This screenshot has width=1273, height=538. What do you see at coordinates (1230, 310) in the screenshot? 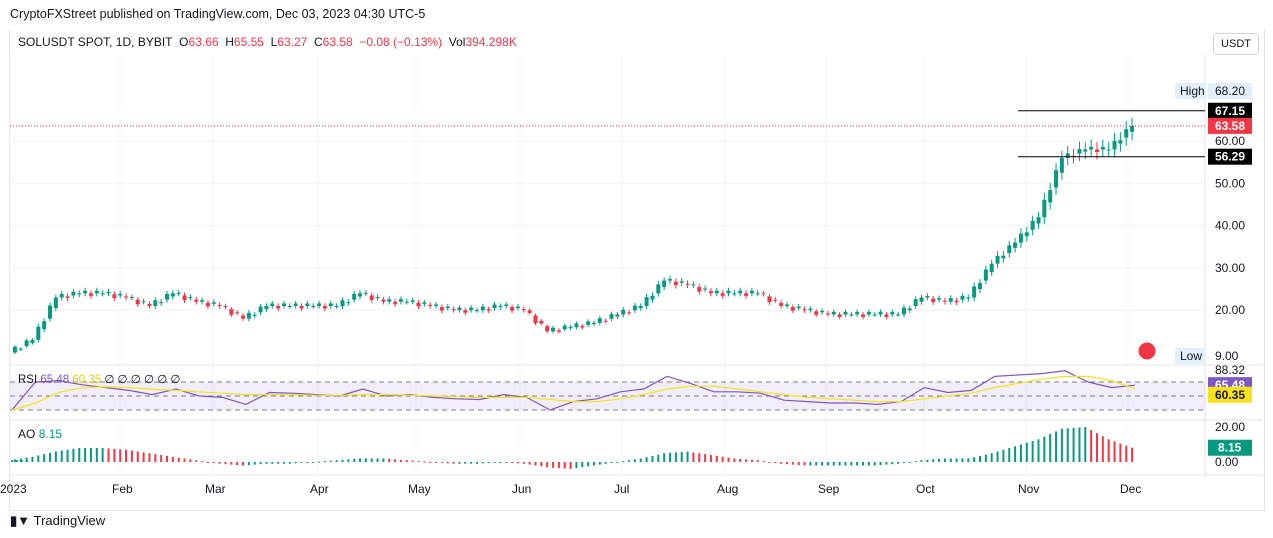
I see `y-tick-label: 20.00` at bounding box center [1230, 310].